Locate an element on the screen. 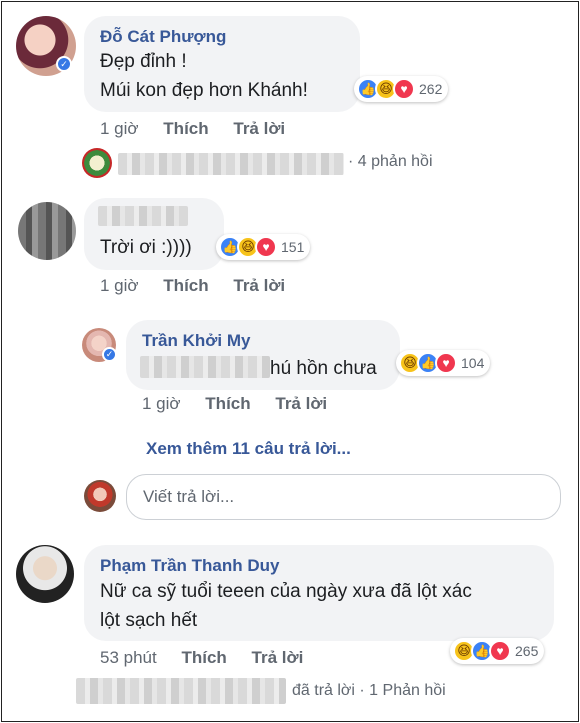 This screenshot has height=723, width=580. comment-meta: 53 phút Thích Trả lời is located at coordinates (211, 658).